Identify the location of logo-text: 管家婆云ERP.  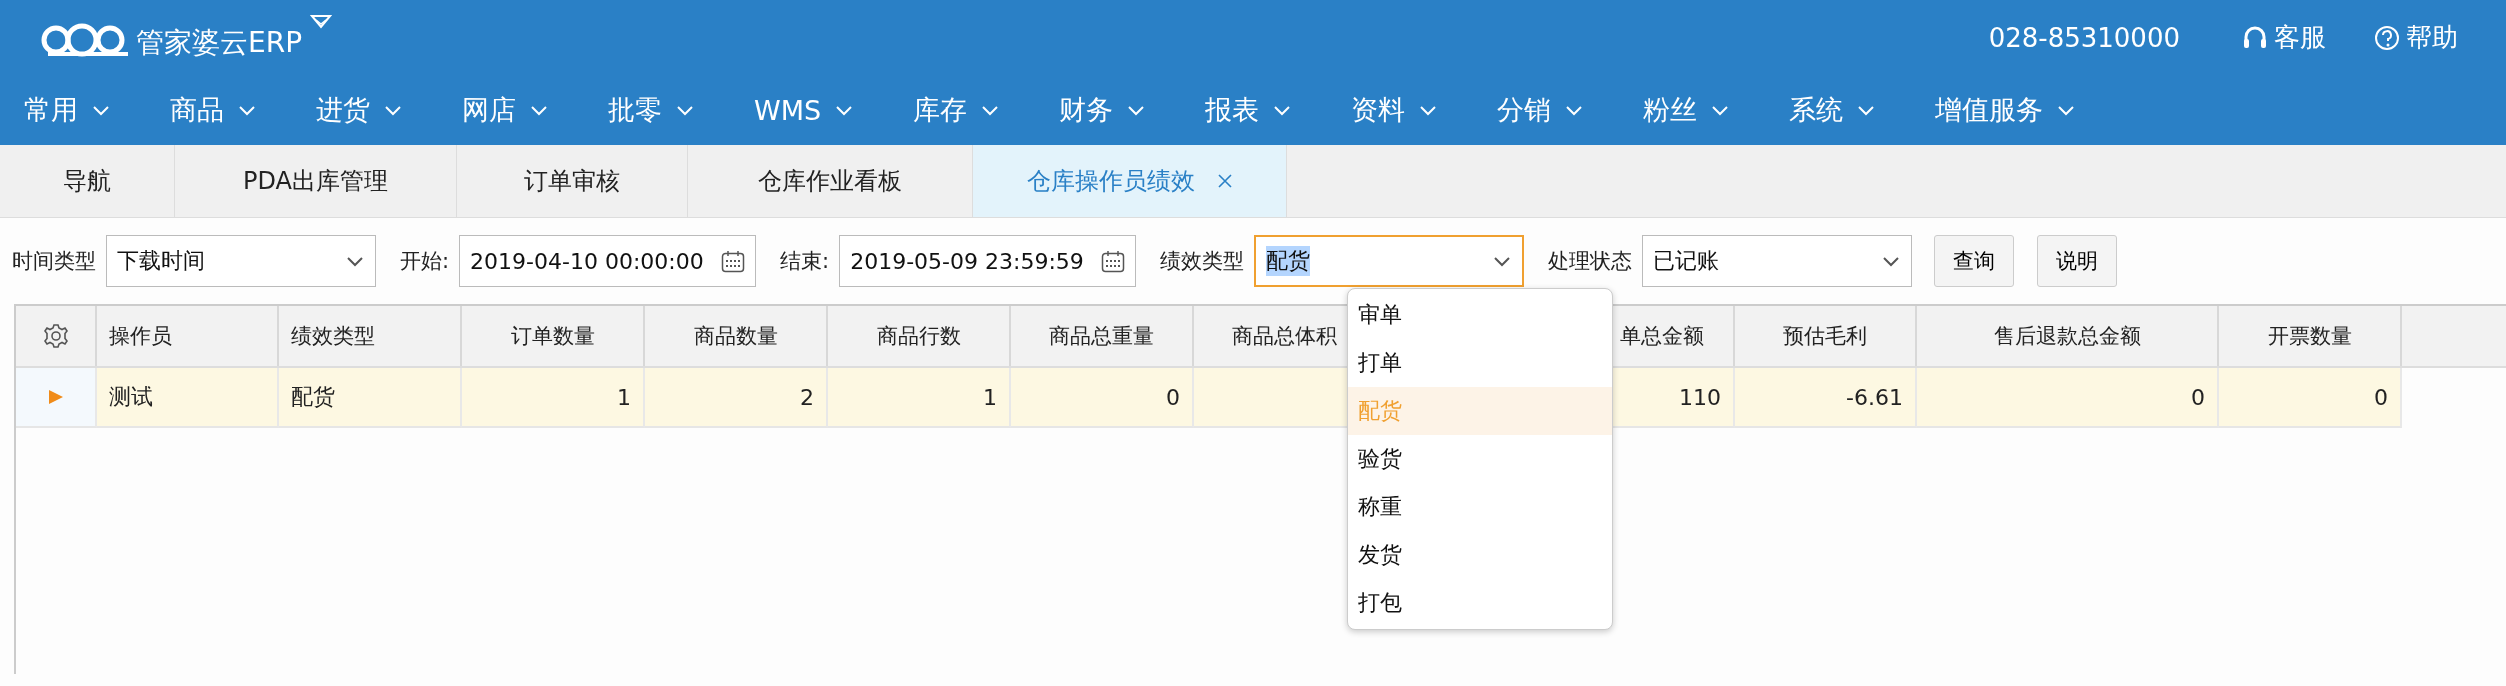
(219, 42).